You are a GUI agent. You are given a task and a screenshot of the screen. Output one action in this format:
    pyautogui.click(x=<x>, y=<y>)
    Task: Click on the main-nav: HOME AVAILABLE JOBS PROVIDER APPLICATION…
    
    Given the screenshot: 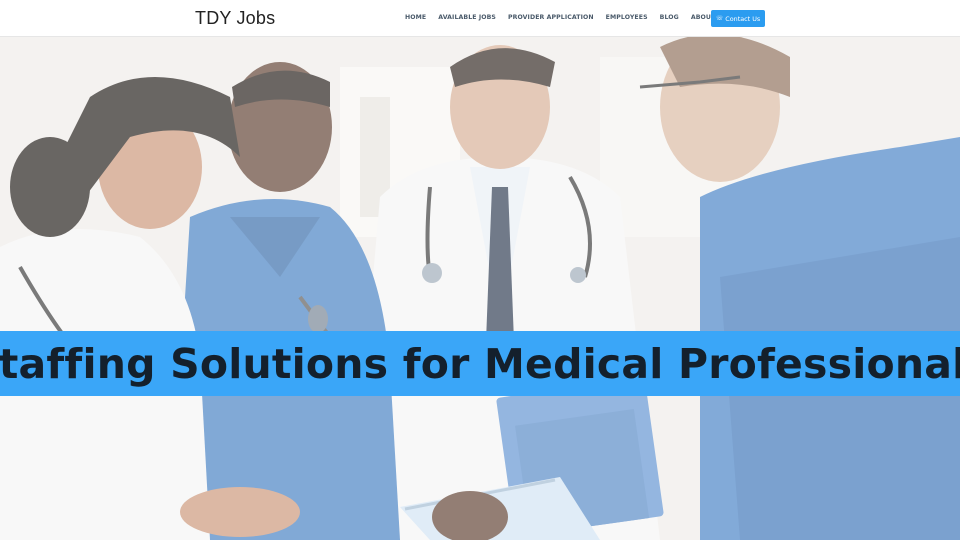 What is the action you would take?
    pyautogui.click(x=566, y=17)
    